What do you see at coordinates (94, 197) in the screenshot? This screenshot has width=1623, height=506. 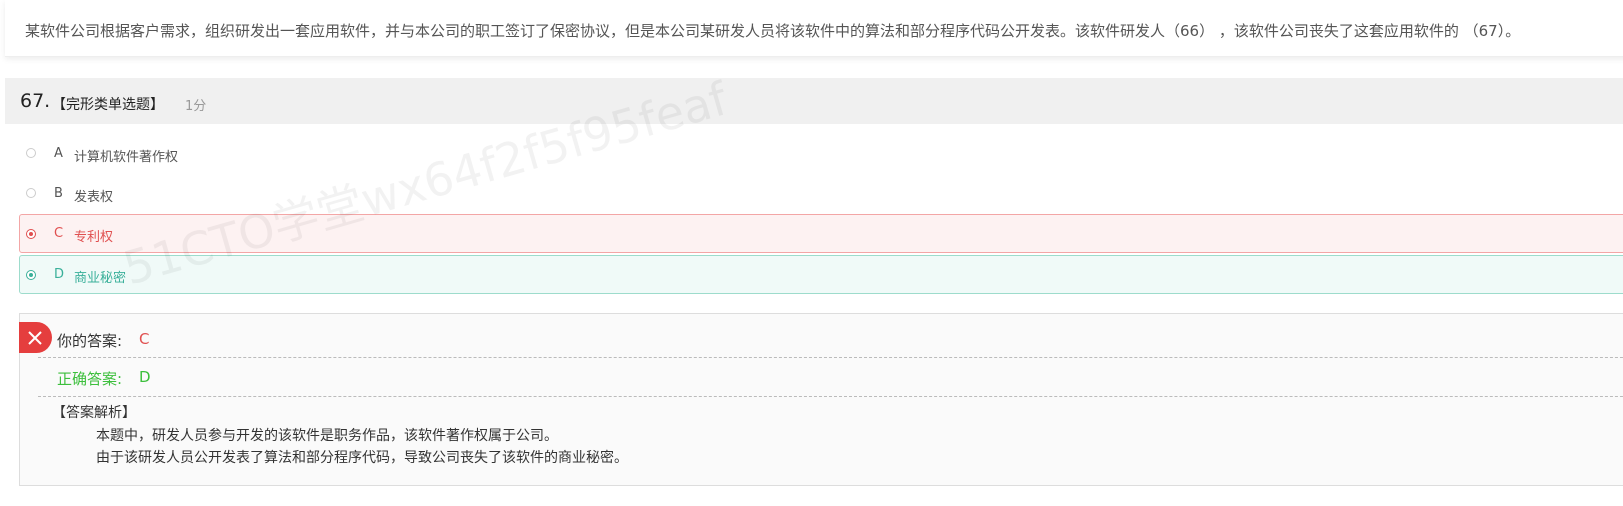 I see `option-label: 发表权` at bounding box center [94, 197].